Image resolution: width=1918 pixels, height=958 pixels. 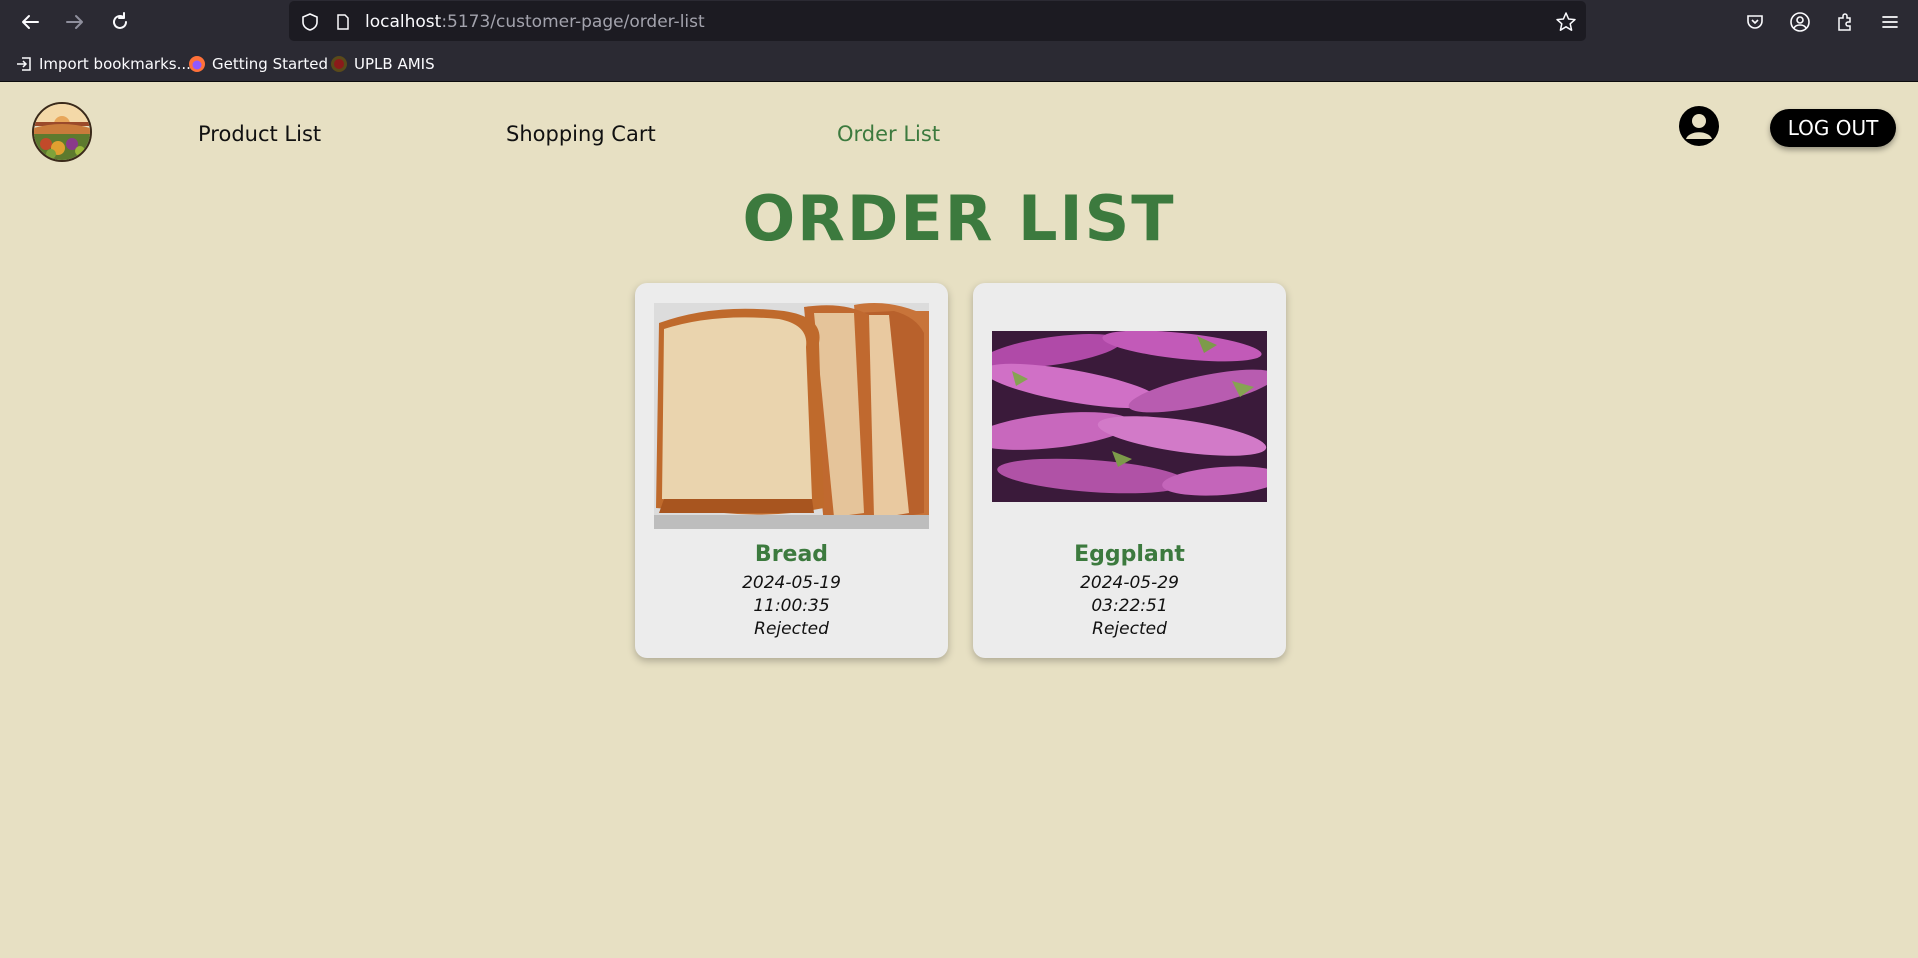 What do you see at coordinates (791, 554) in the screenshot?
I see `order-product-name: Bread` at bounding box center [791, 554].